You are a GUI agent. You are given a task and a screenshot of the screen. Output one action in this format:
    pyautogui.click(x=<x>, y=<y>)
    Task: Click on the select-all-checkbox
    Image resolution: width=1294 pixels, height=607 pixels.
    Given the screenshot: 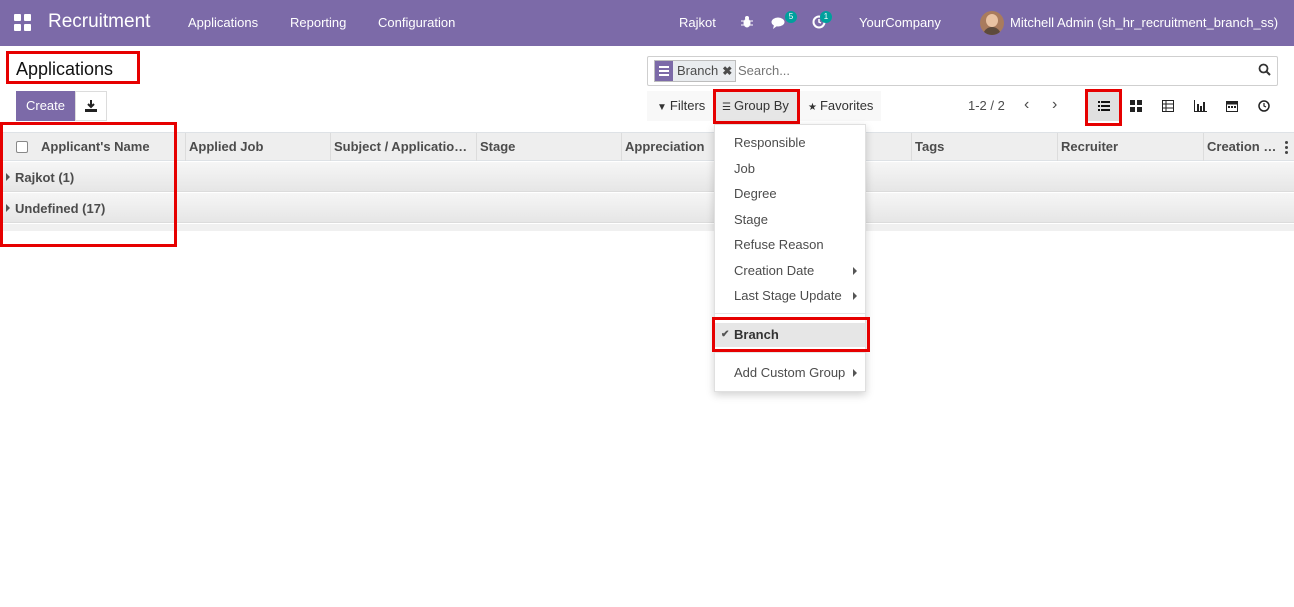 What is the action you would take?
    pyautogui.click(x=22, y=147)
    